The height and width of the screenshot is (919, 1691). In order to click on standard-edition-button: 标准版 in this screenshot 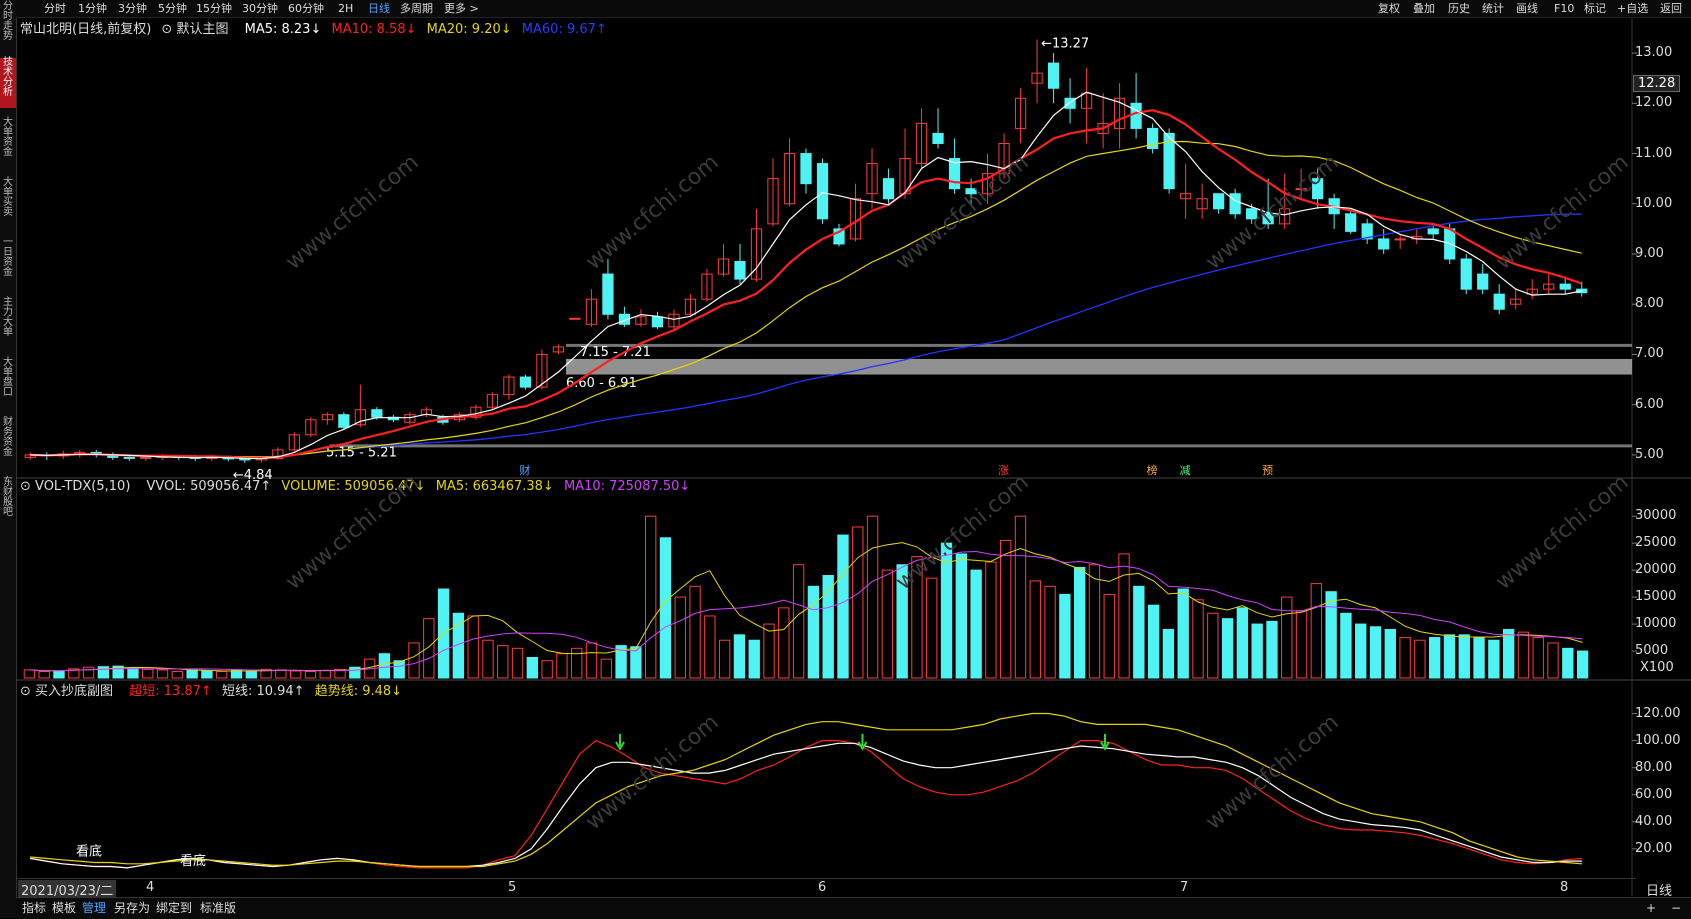, I will do `click(218, 908)`.